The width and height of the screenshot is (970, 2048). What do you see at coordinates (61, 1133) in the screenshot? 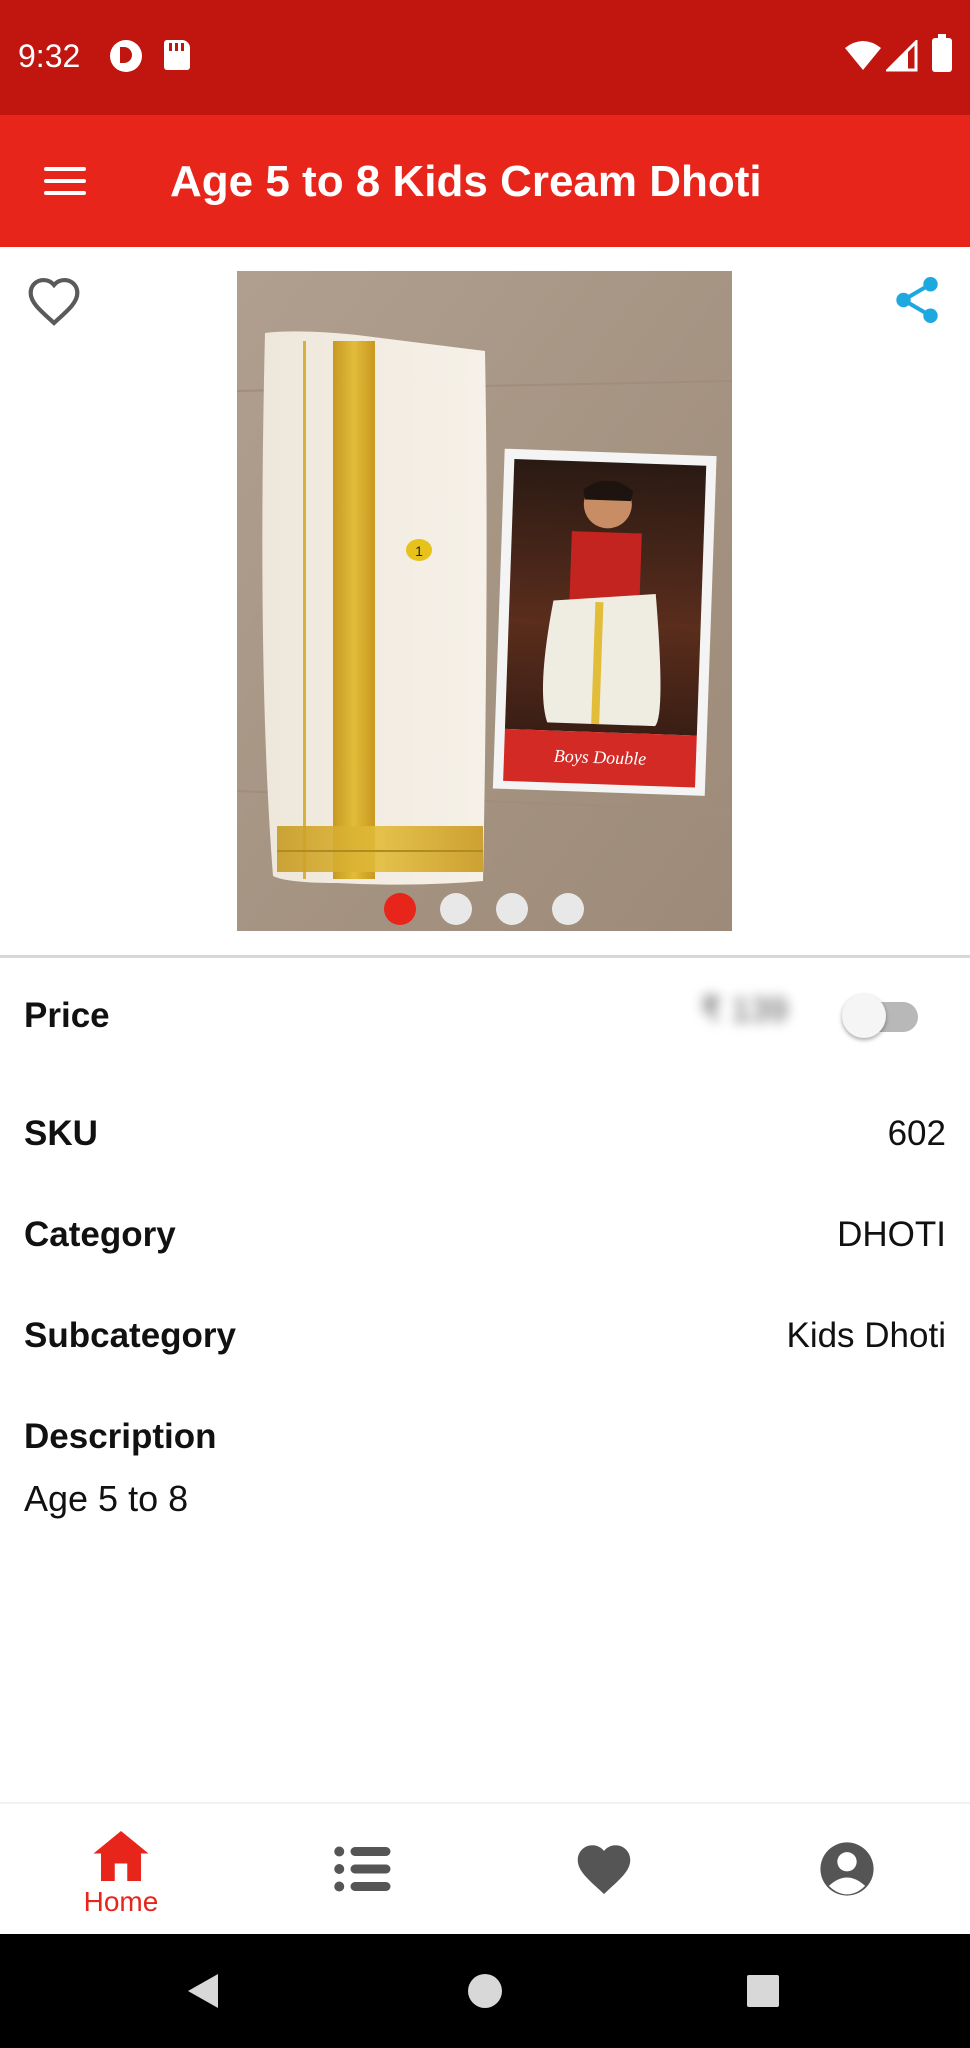
I see `sku-label: SKU` at bounding box center [61, 1133].